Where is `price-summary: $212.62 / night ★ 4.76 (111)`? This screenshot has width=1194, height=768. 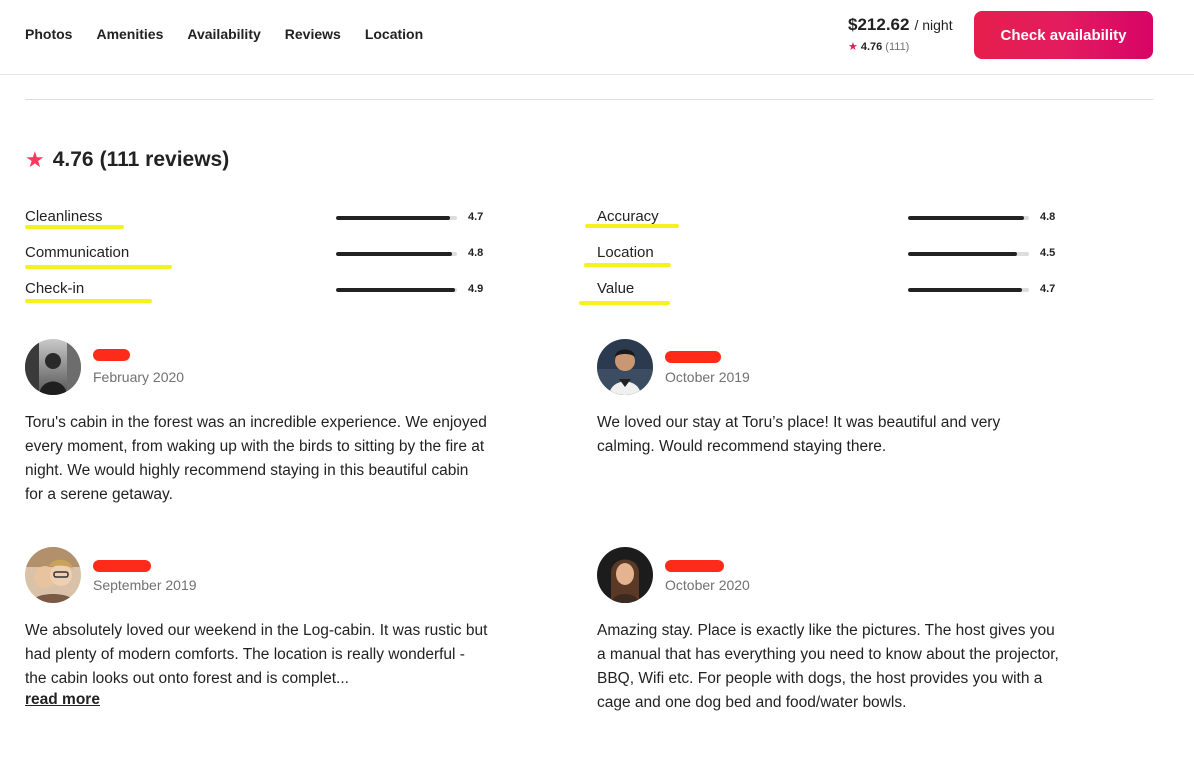
price-summary: $212.62 / night ★ 4.76 (111) is located at coordinates (900, 34).